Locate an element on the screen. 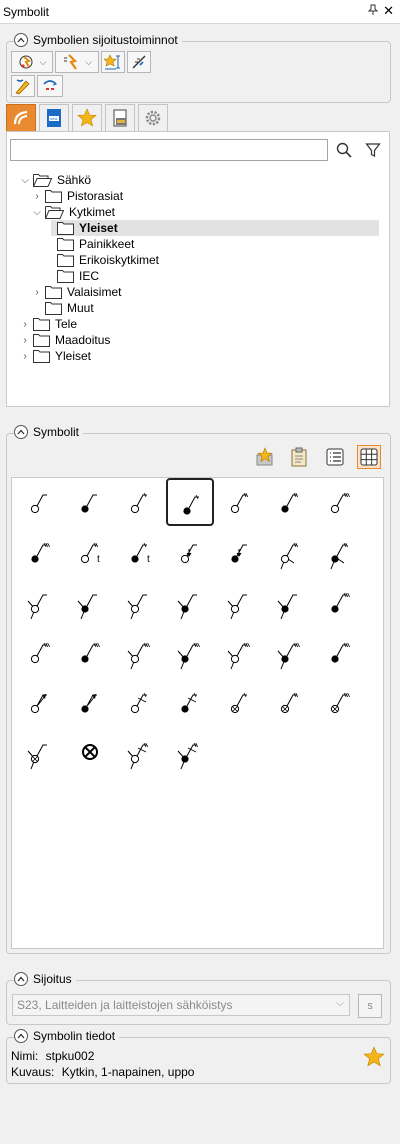 This screenshot has height=1144, width=400. tree-node: › Maadoitus is located at coordinates (64, 340).